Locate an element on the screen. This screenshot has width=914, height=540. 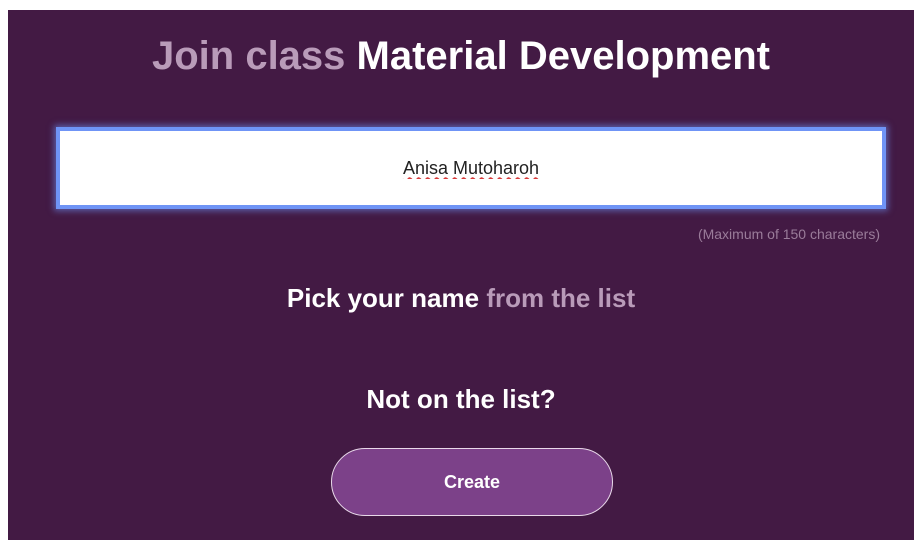
not-on-list-heading: Not on the list? is located at coordinates (461, 399).